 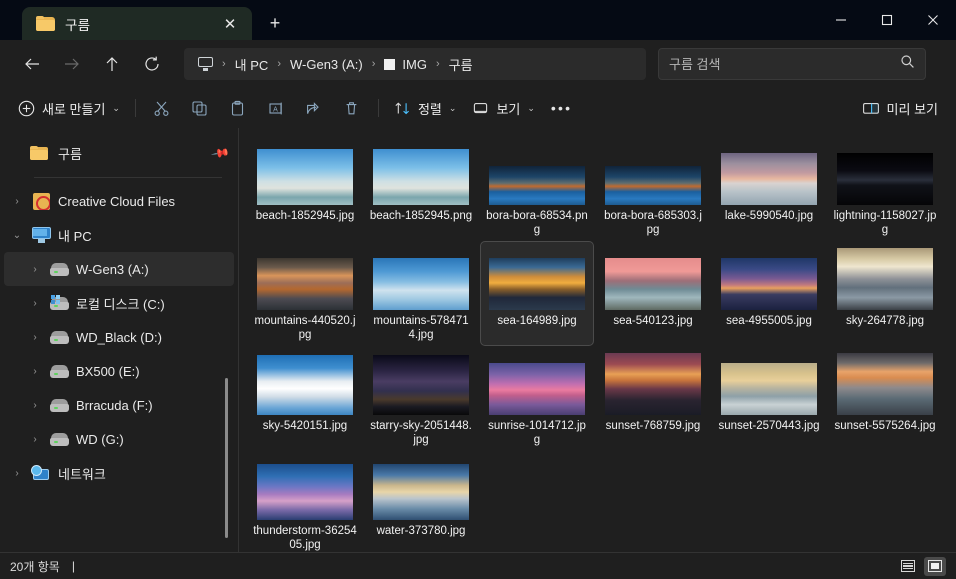 I want to click on share-button, so click(x=314, y=108).